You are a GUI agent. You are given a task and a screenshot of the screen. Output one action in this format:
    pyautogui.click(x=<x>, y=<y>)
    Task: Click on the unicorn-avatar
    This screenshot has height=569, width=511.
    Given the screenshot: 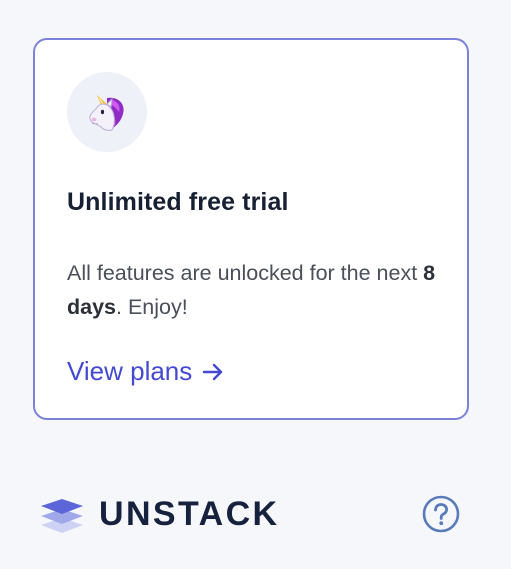 What is the action you would take?
    pyautogui.click(x=107, y=112)
    